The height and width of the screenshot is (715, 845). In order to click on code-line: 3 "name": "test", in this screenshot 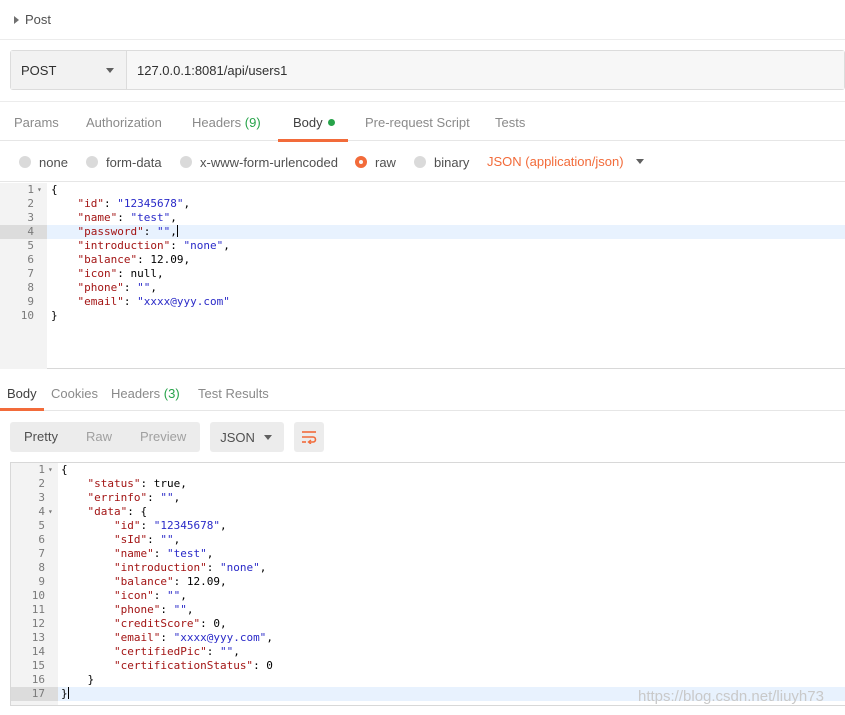, I will do `click(422, 218)`.